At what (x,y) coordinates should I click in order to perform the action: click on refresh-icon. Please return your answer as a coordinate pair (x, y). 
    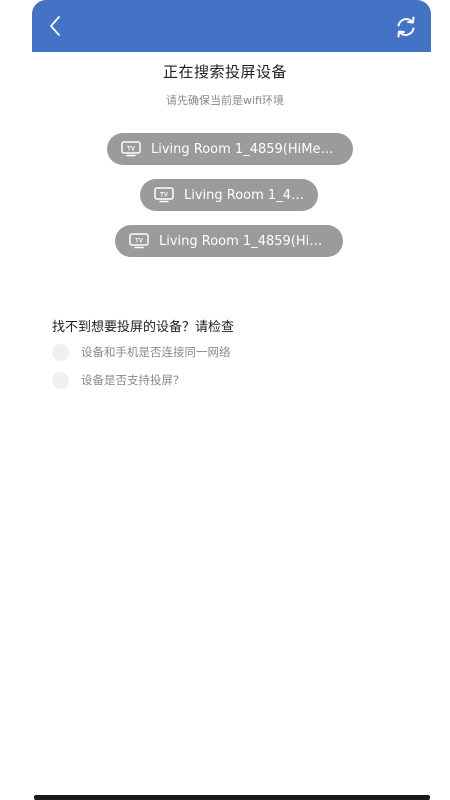
    Looking at the image, I should click on (406, 27).